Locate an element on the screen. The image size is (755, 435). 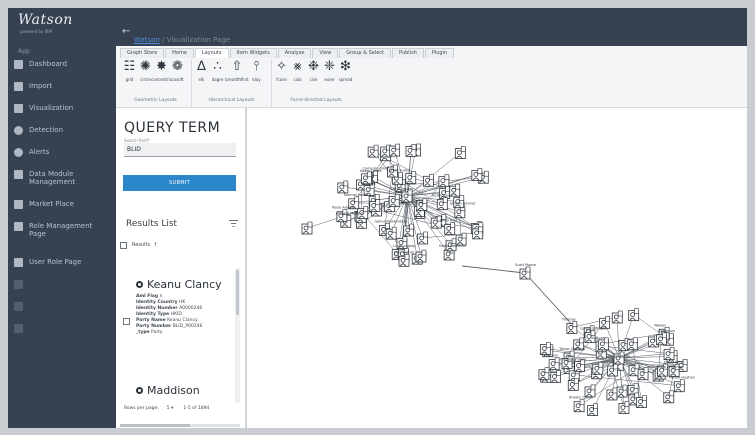
tab-publish: Publish is located at coordinates (408, 53).